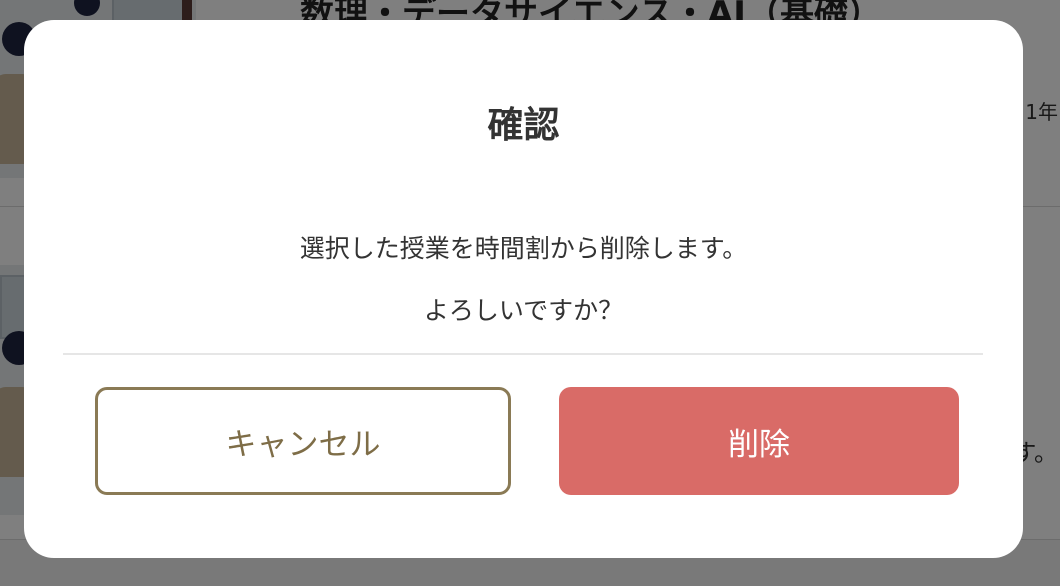 The image size is (1060, 586). Describe the element at coordinates (759, 444) in the screenshot. I see `delete-button-label: 削除` at that location.